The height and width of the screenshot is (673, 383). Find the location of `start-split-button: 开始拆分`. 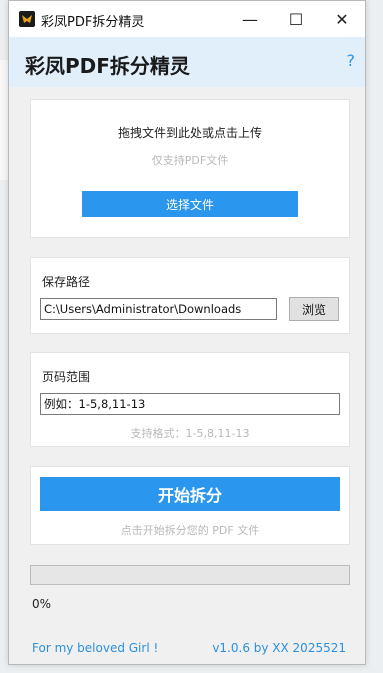

start-split-button: 开始拆分 is located at coordinates (190, 494).